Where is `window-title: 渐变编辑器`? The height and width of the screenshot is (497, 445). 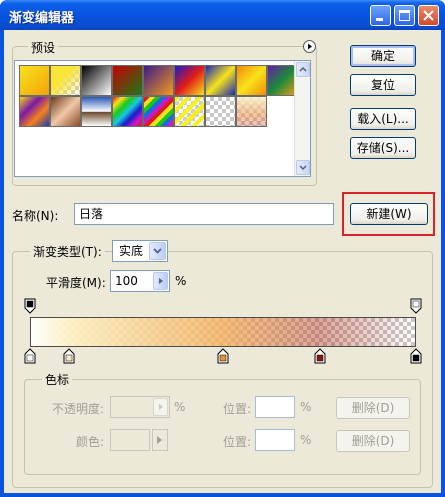
window-title: 渐变编辑器 is located at coordinates (42, 18).